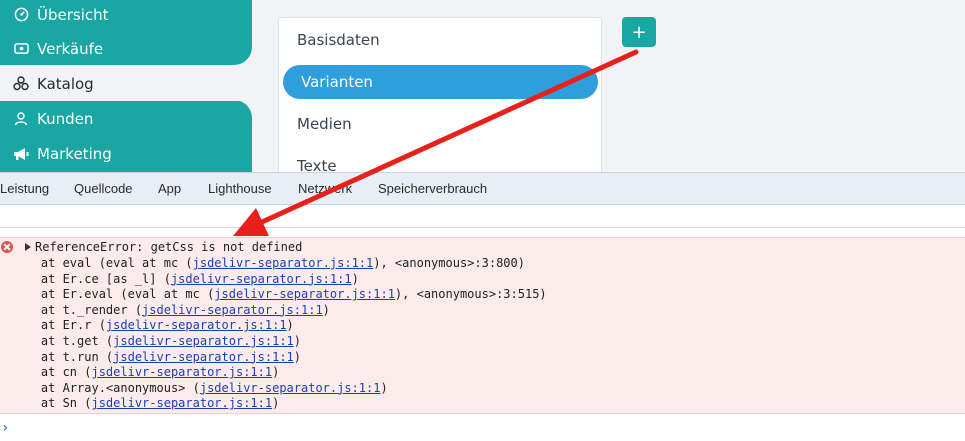 This screenshot has width=965, height=441. I want to click on megaphone-icon, so click(21, 154).